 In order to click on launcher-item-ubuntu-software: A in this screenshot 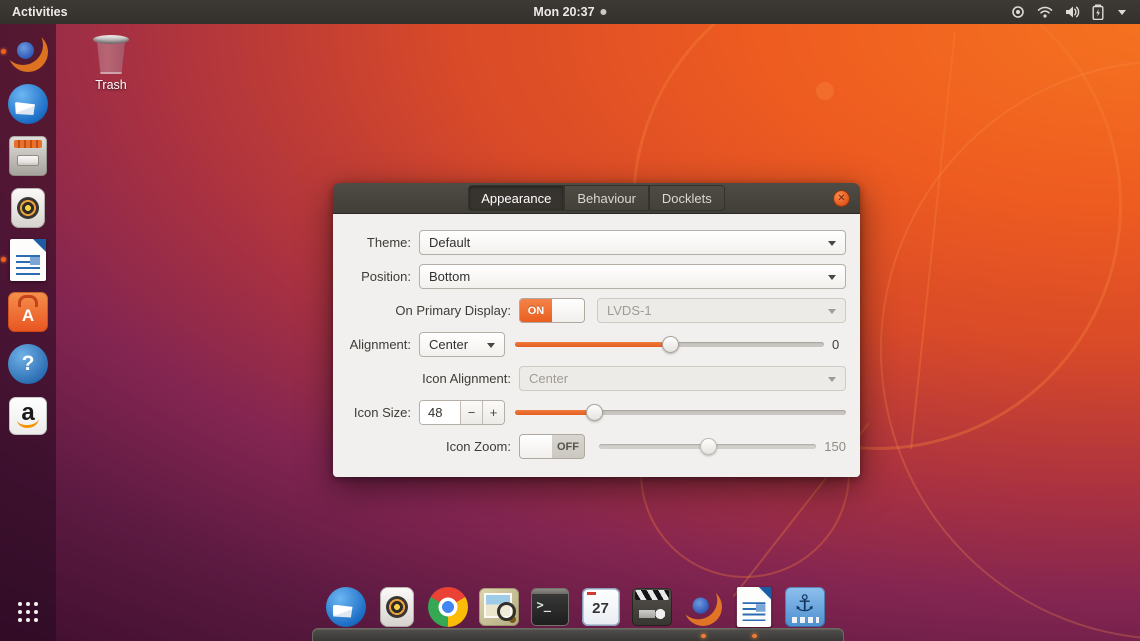, I will do `click(28, 312)`.